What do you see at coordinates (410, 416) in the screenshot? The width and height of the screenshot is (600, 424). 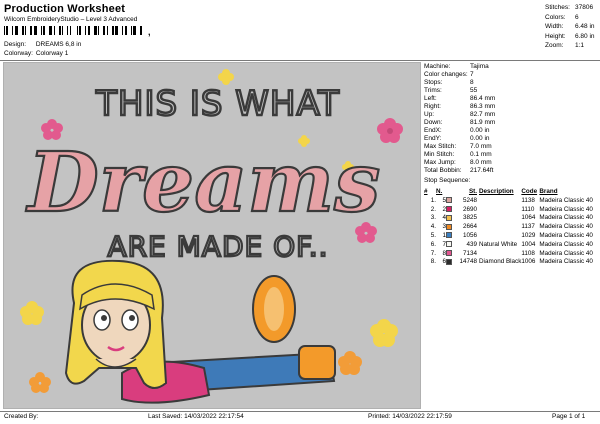 I see `printed-date: Printed: 14/03/2022 22:17:59` at bounding box center [410, 416].